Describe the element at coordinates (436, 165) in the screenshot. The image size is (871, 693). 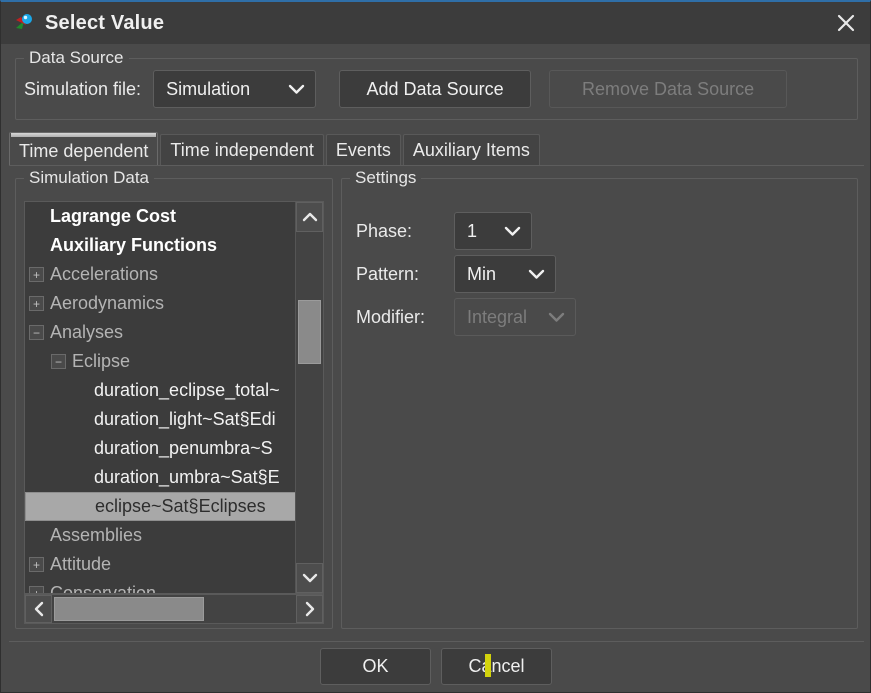
I see `tab-content-divider` at that location.